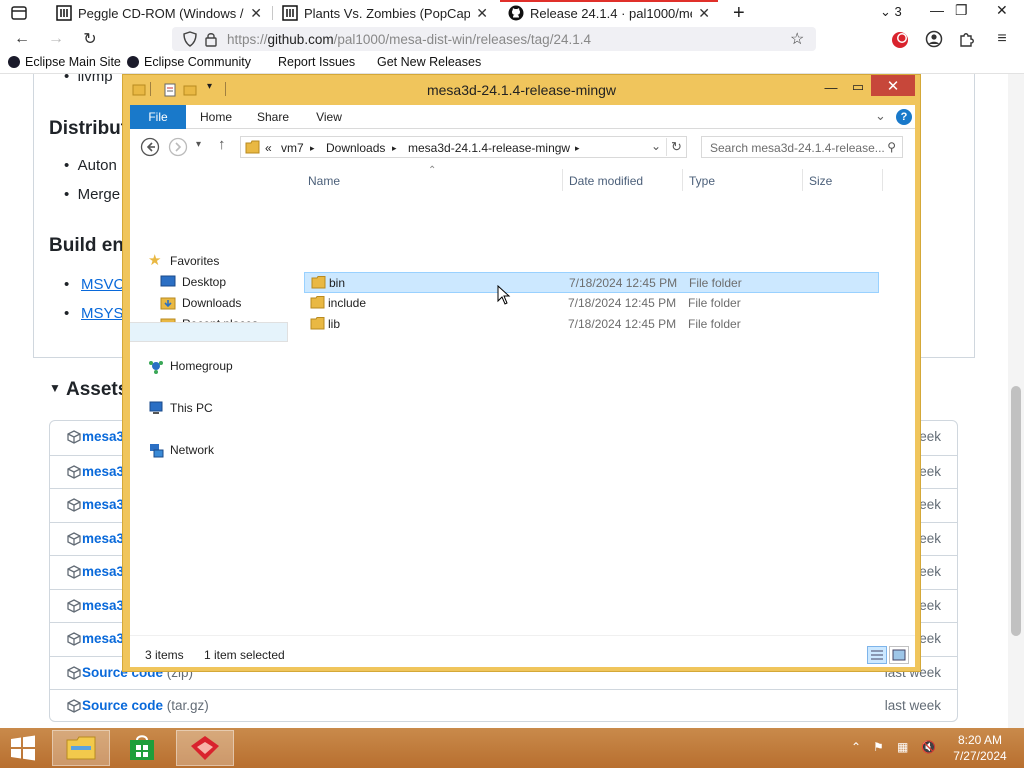  I want to click on details-view-icon, so click(877, 655).